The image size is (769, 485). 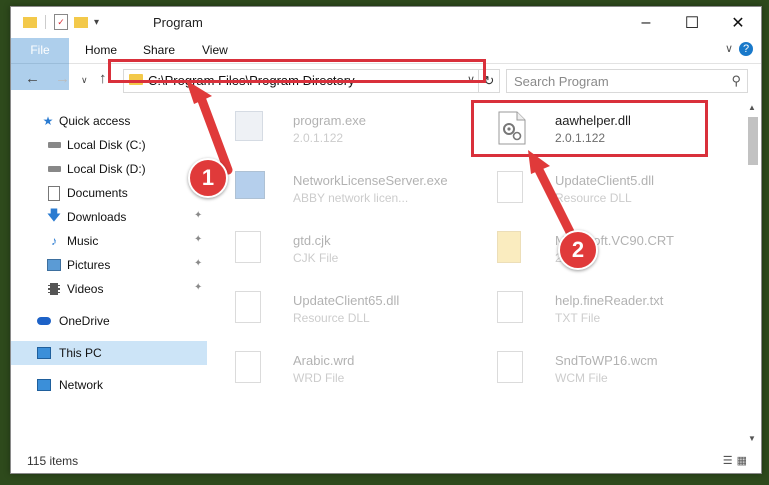 I want to click on arrow-1-head, so click(x=199, y=92).